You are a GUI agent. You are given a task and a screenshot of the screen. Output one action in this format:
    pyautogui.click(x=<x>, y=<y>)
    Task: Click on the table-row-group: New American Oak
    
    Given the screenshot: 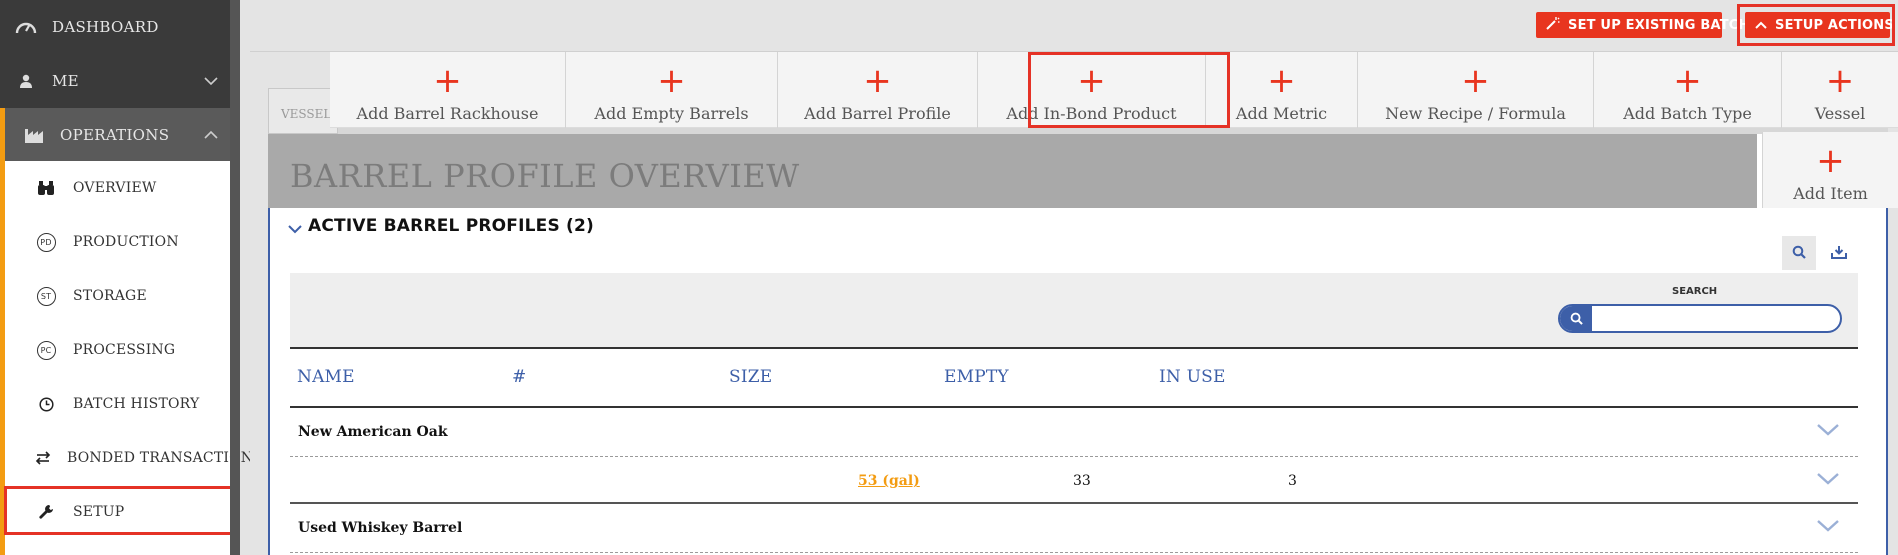 What is the action you would take?
    pyautogui.click(x=1074, y=432)
    